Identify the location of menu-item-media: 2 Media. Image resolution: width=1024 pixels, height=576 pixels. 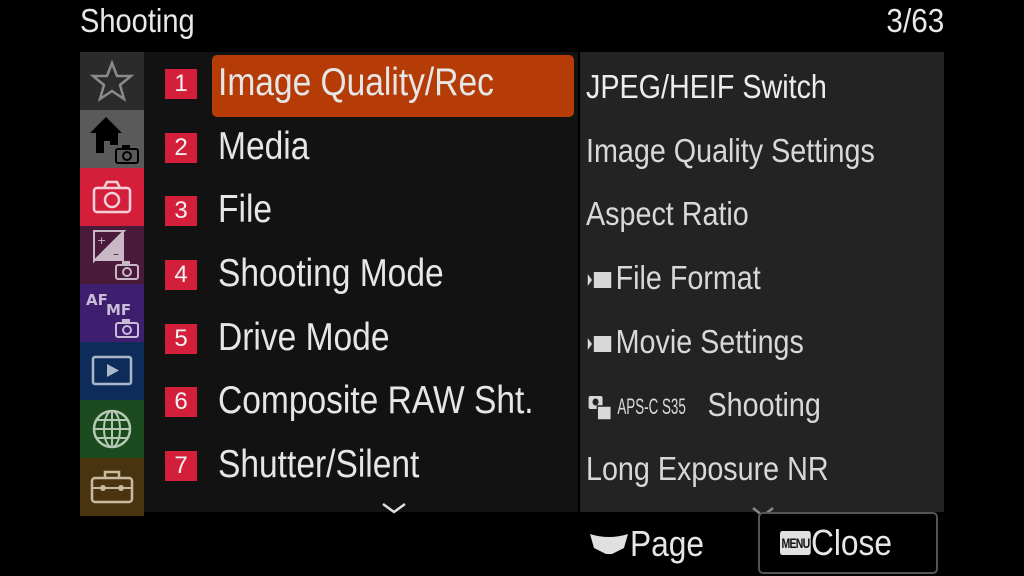
(361, 145).